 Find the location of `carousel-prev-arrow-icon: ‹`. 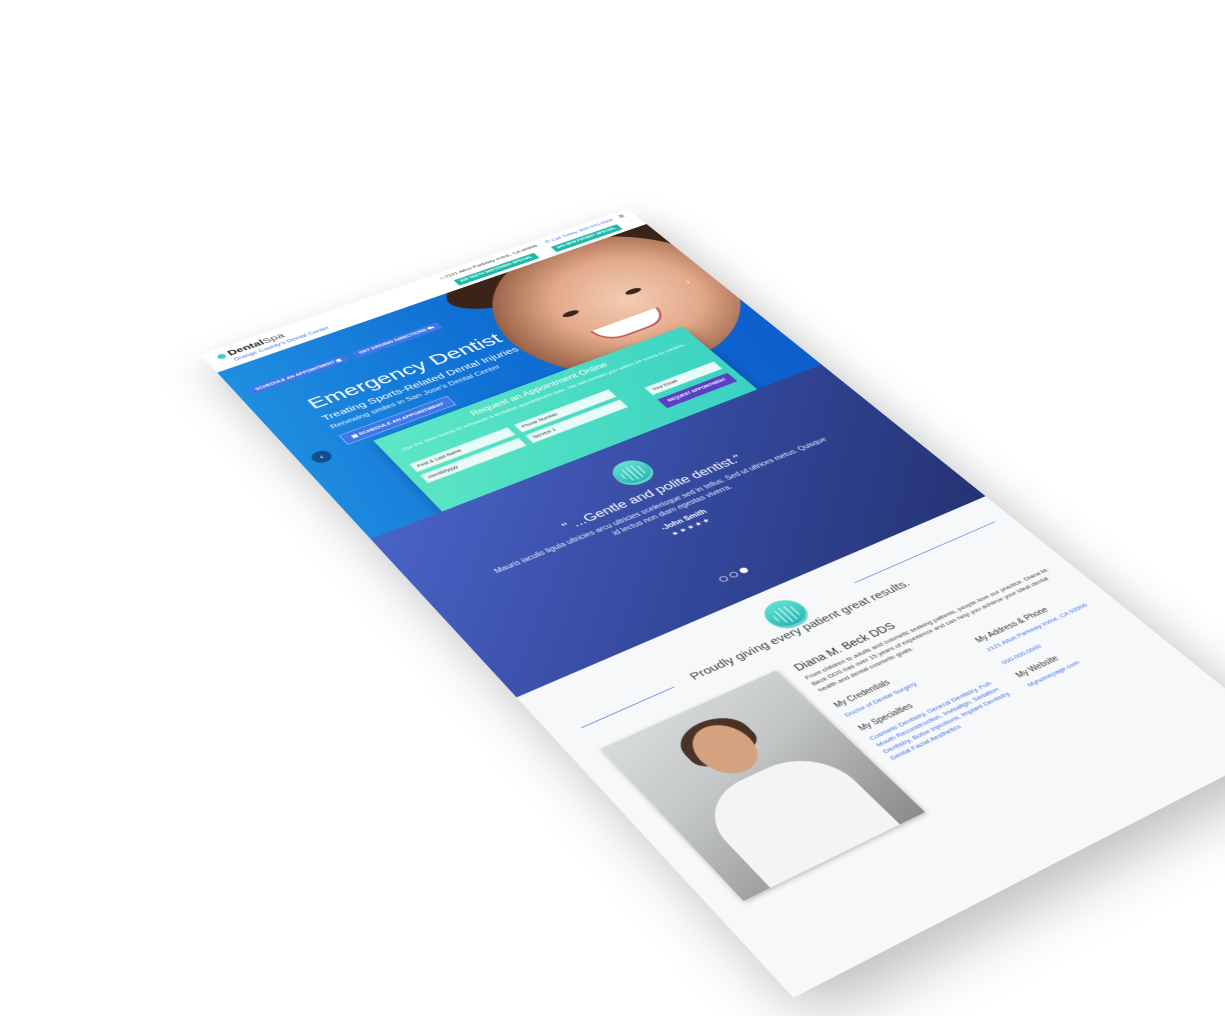

carousel-prev-arrow-icon: ‹ is located at coordinates (321, 457).